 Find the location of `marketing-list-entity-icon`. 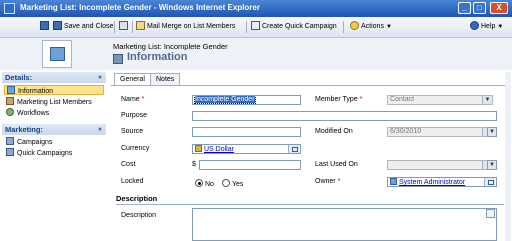

marketing-list-entity-icon is located at coordinates (57, 54).